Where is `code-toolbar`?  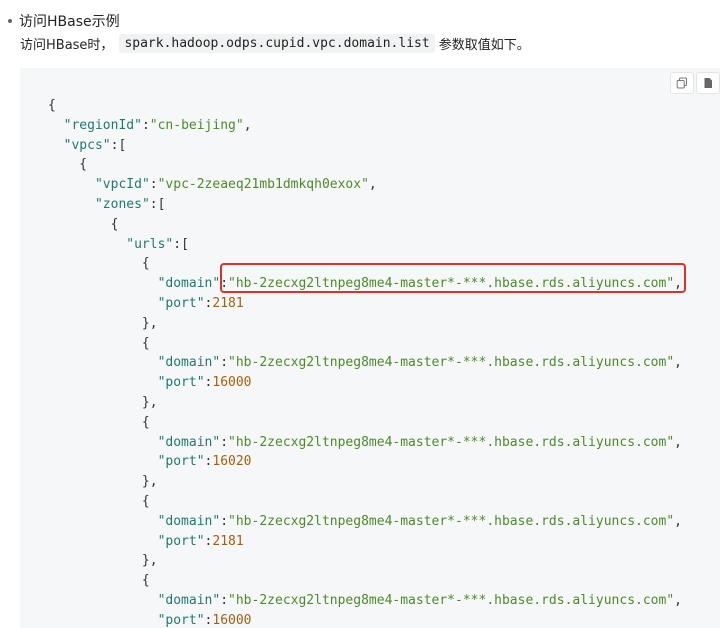
code-toolbar is located at coordinates (695, 83).